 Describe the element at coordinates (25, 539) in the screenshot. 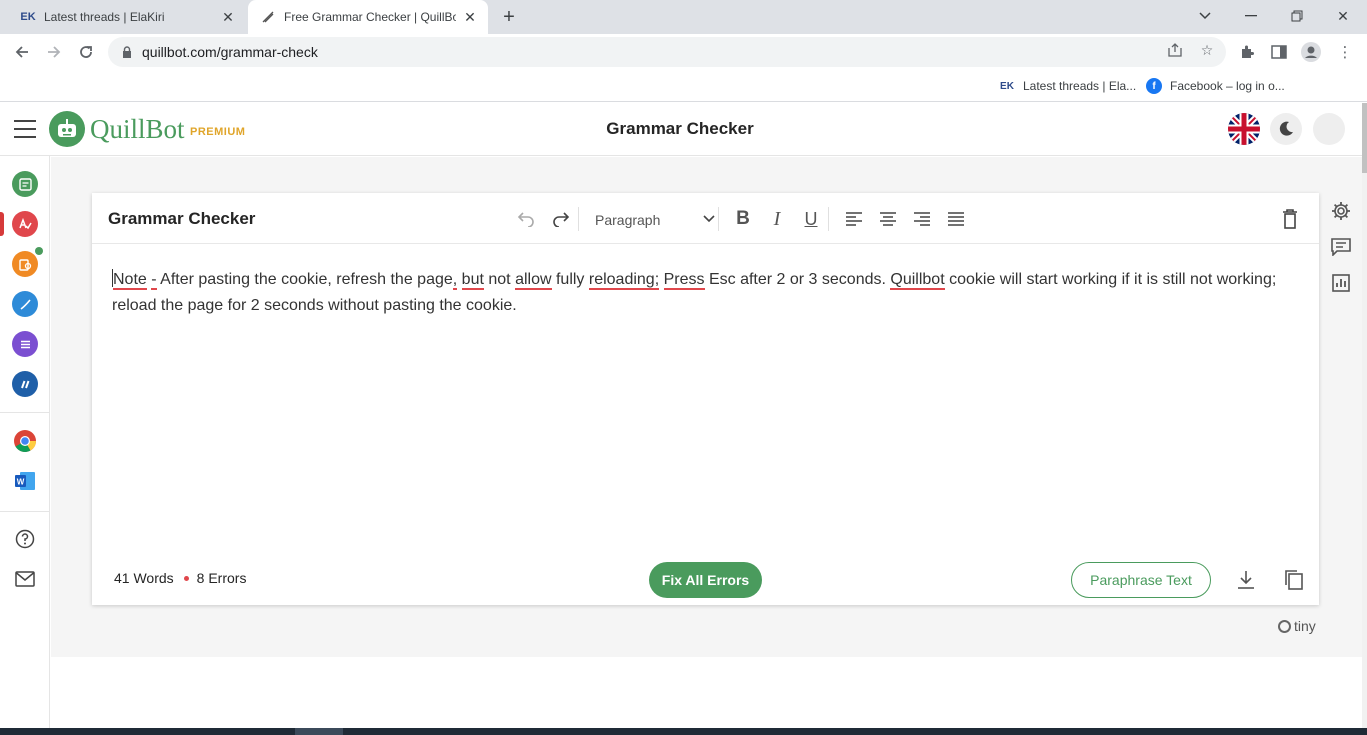

I see `help-icon` at that location.